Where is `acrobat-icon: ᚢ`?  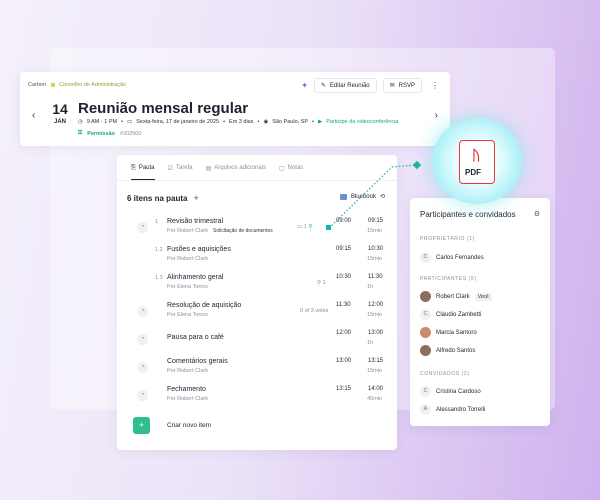 acrobat-icon: ᚢ is located at coordinates (476, 155).